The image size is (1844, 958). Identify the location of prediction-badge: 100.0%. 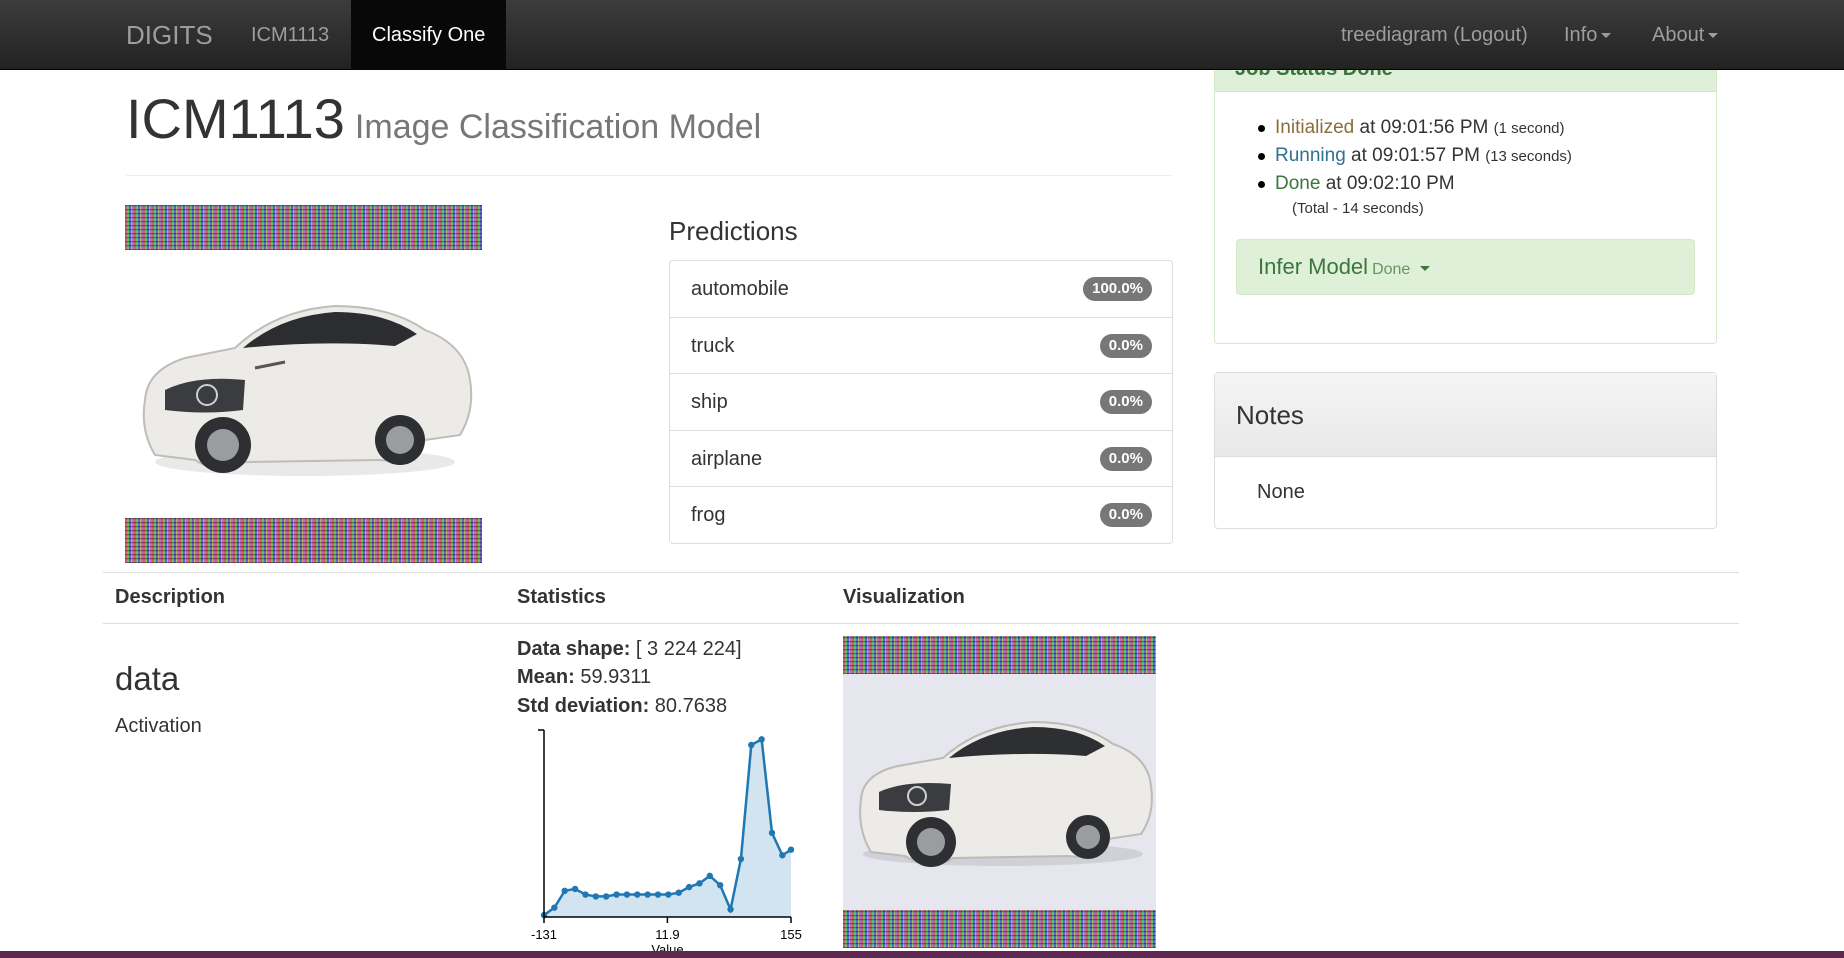
(1117, 289).